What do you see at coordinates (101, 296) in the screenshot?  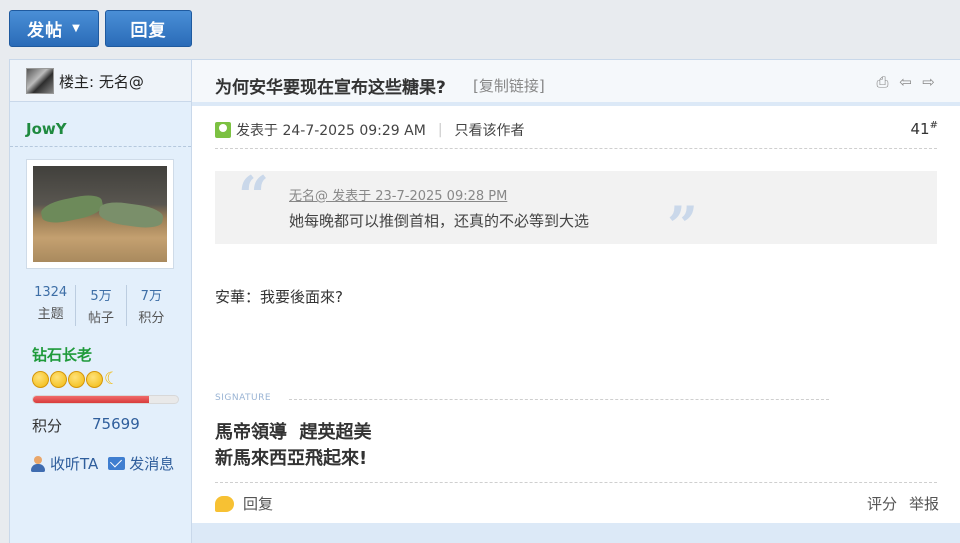 I see `stat-posts-value: 5万` at bounding box center [101, 296].